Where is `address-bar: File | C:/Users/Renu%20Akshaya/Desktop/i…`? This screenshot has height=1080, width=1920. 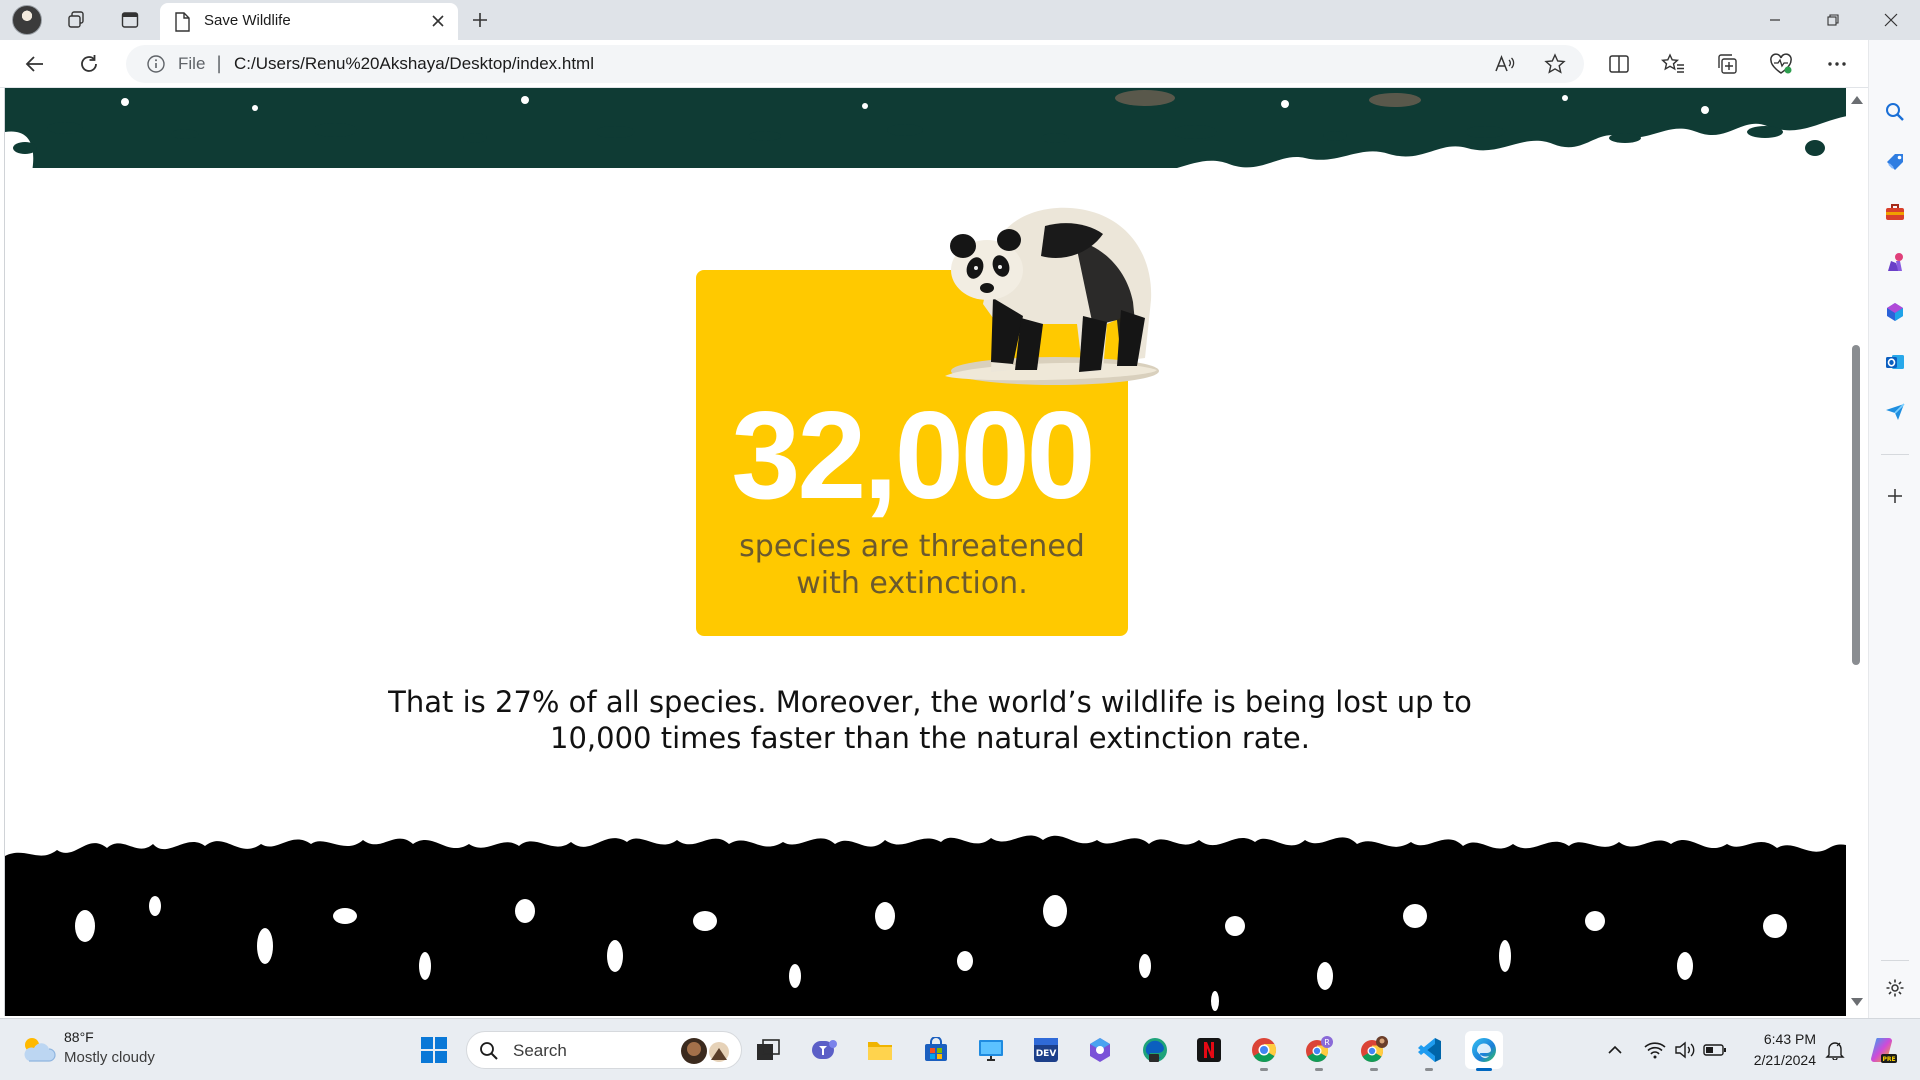
address-bar: File | C:/Users/Renu%20Akshaya/Desktop/i… is located at coordinates (855, 64).